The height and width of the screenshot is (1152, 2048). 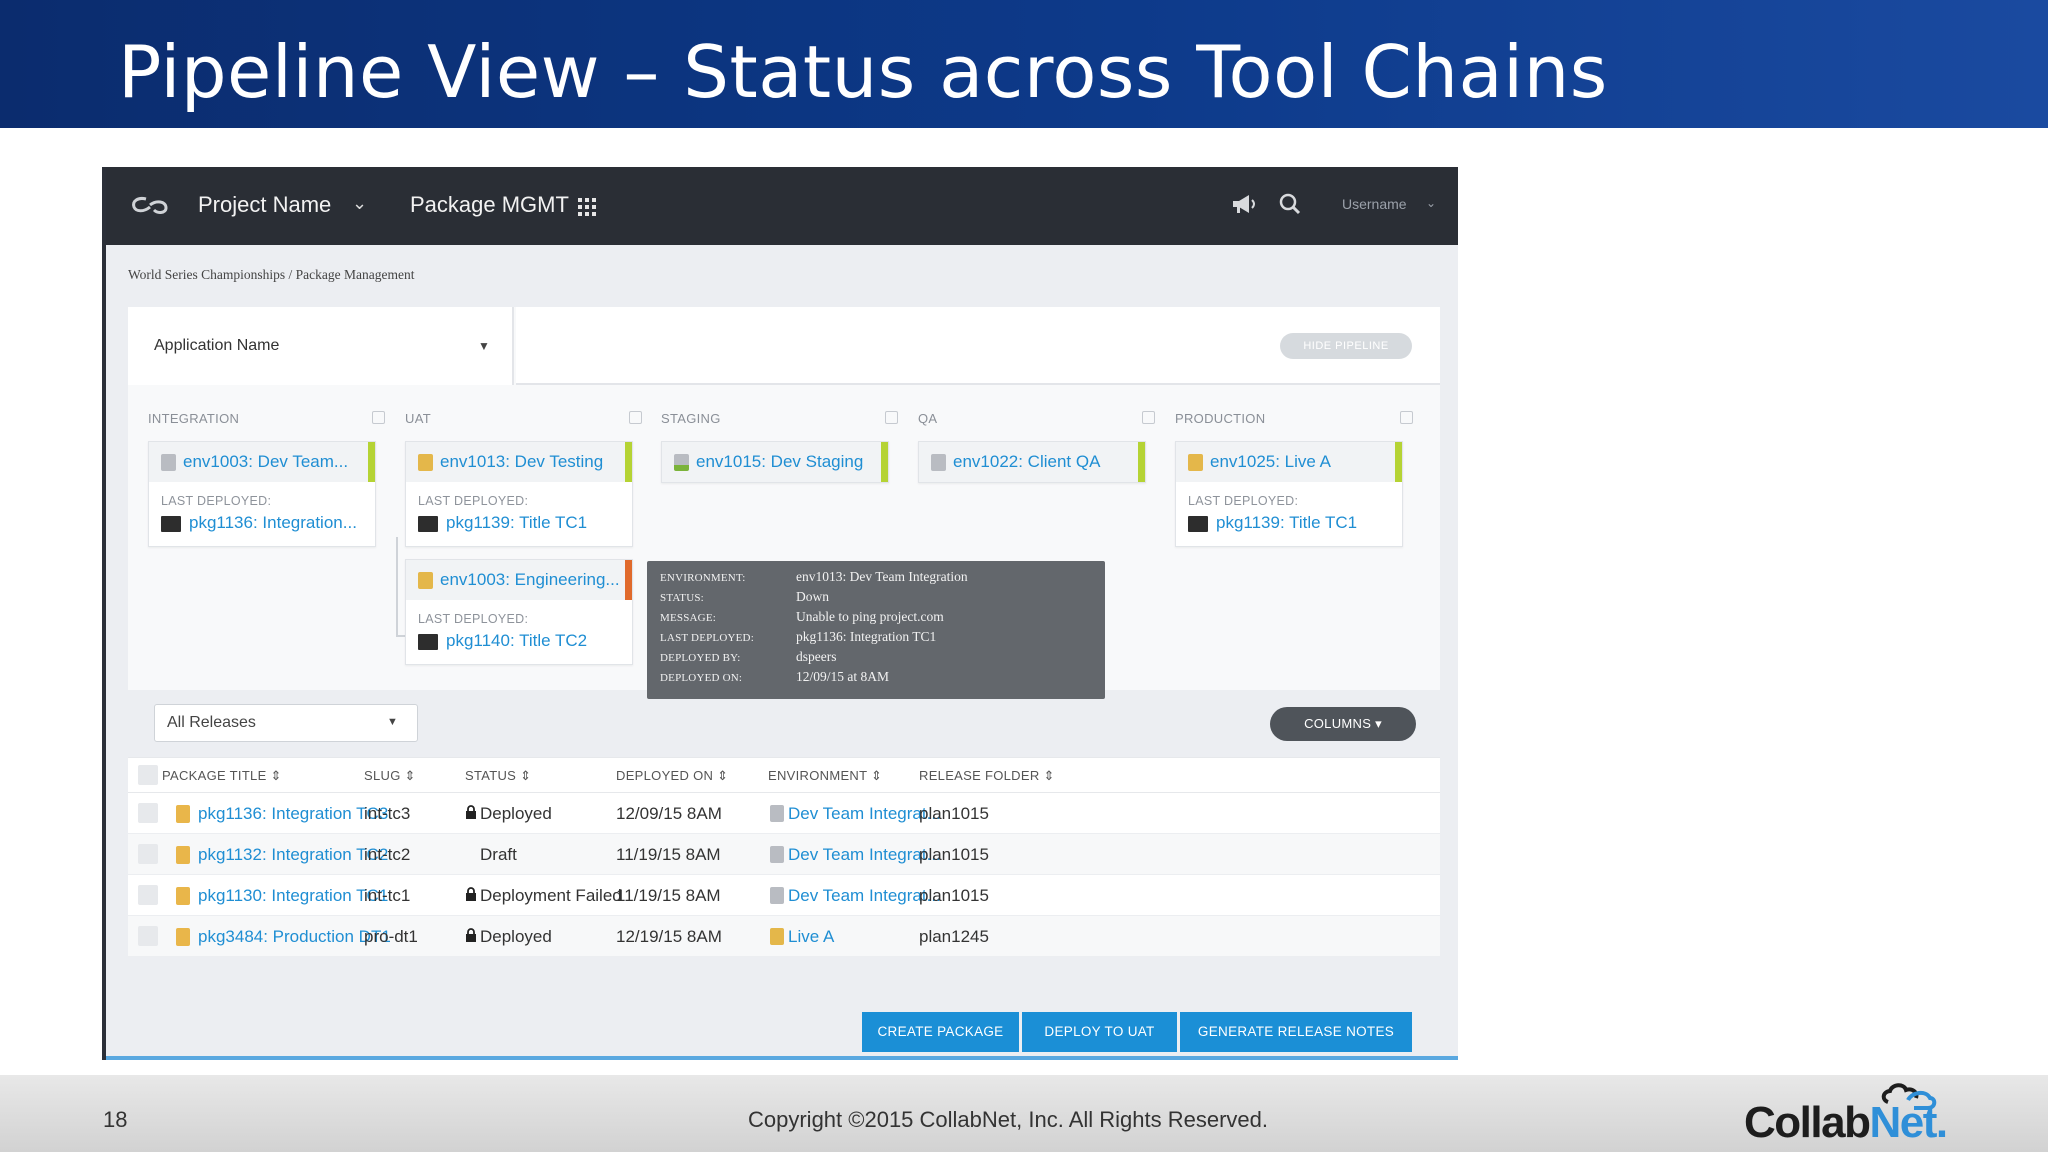 What do you see at coordinates (940, 1032) in the screenshot?
I see `create-package-button: CREATE PACKAGE` at bounding box center [940, 1032].